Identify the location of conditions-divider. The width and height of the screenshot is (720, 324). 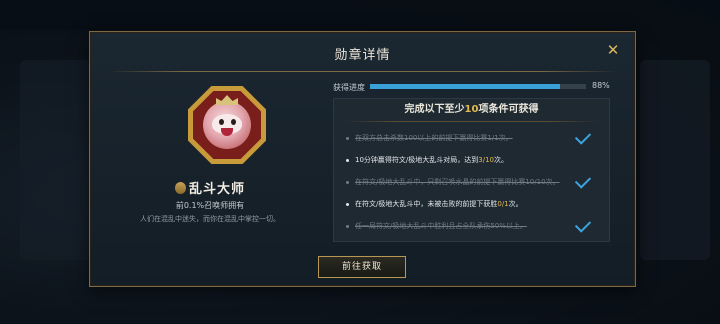
(471, 121).